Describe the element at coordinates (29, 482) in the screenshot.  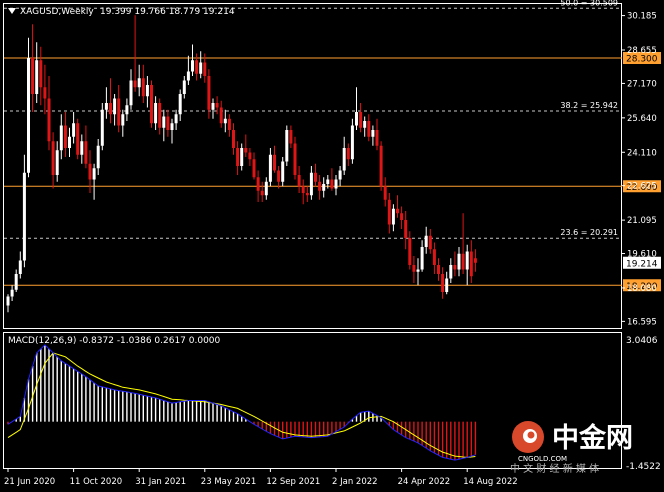
I see `time-tick-label: 21 Jun 2020` at that location.